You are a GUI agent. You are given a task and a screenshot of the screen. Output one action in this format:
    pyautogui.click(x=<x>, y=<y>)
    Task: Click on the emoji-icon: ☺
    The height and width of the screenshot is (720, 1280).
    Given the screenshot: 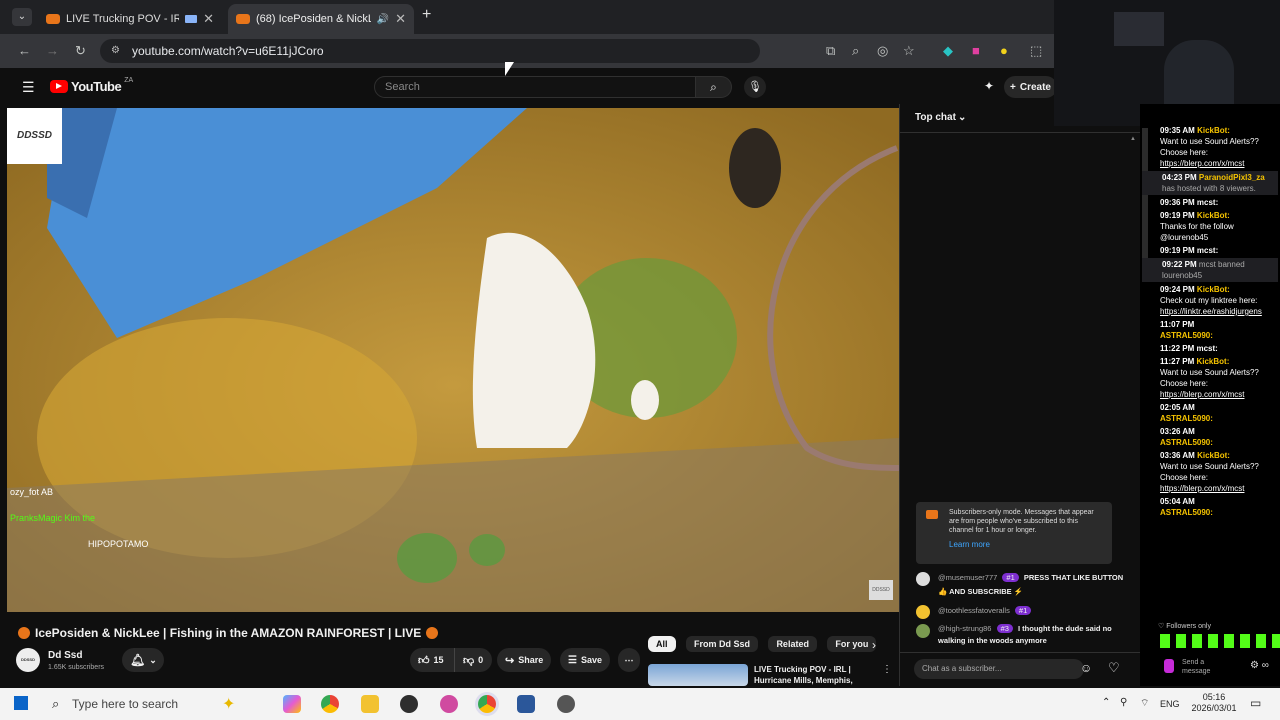 What is the action you would take?
    pyautogui.click(x=1086, y=668)
    